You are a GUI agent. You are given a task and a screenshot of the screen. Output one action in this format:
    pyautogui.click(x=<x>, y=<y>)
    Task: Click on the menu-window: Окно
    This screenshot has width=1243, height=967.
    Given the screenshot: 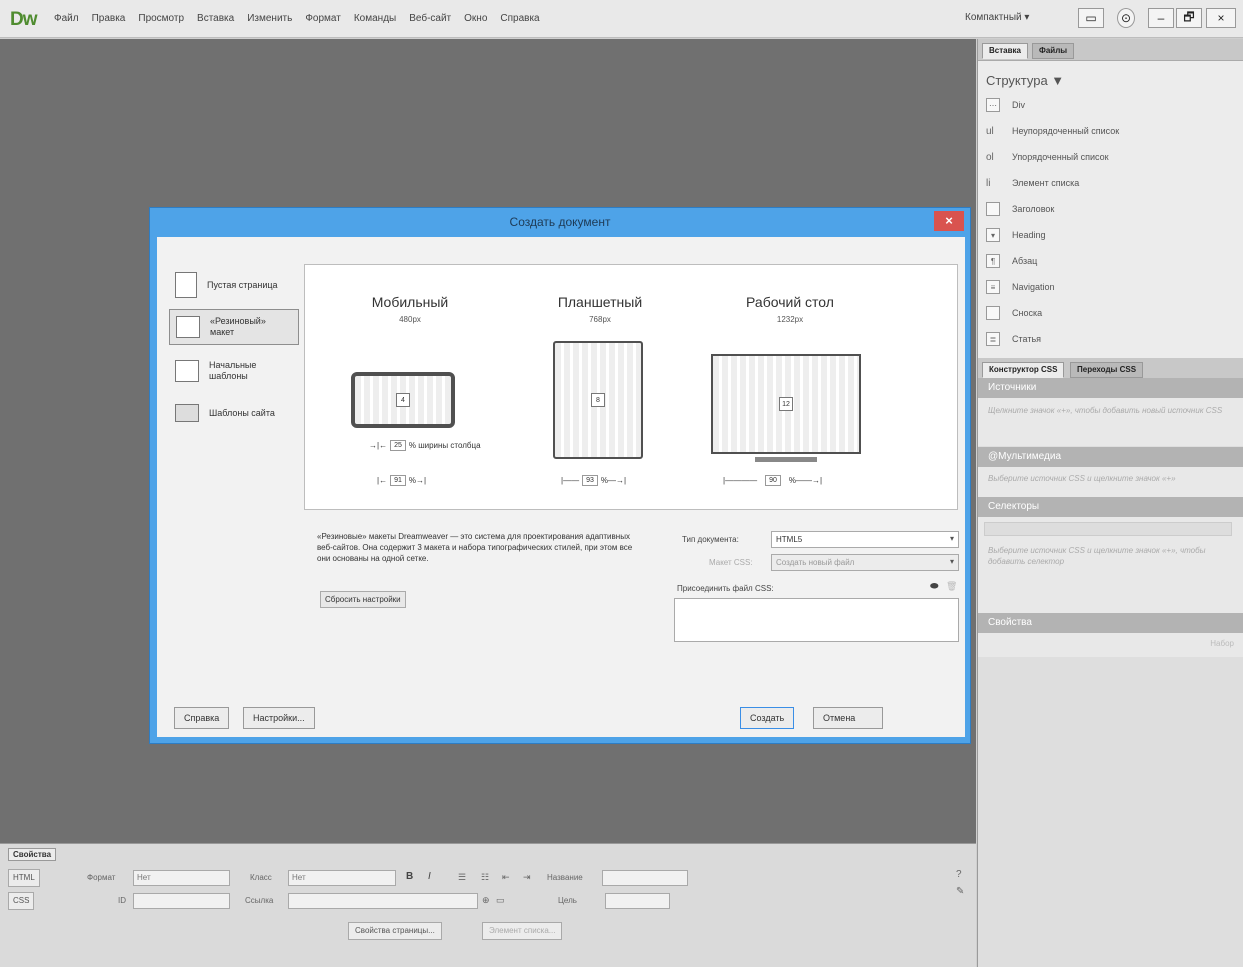 What is the action you would take?
    pyautogui.click(x=475, y=18)
    